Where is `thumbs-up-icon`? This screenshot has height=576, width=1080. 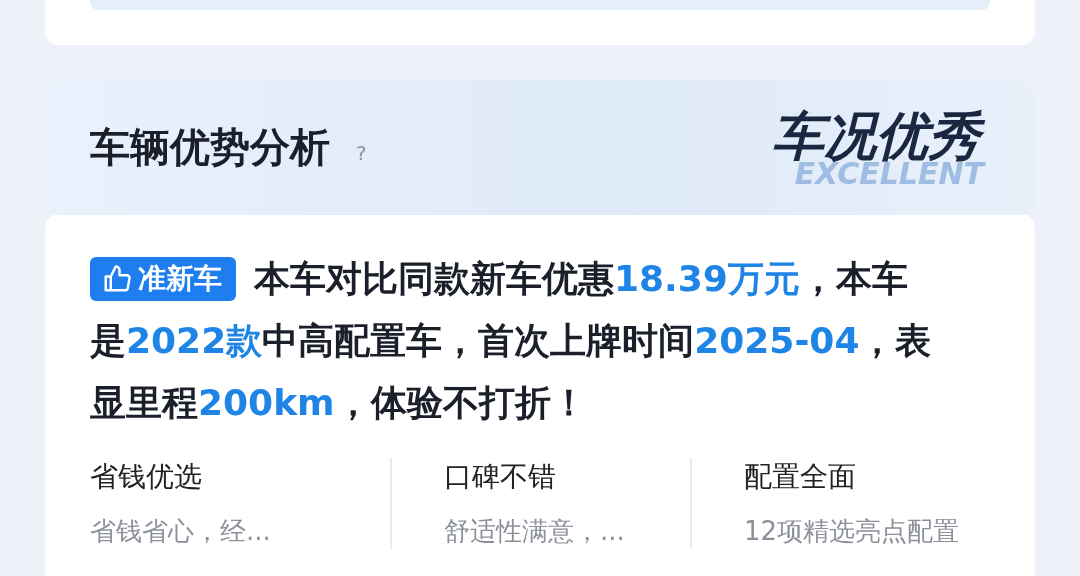
thumbs-up-icon is located at coordinates (117, 279).